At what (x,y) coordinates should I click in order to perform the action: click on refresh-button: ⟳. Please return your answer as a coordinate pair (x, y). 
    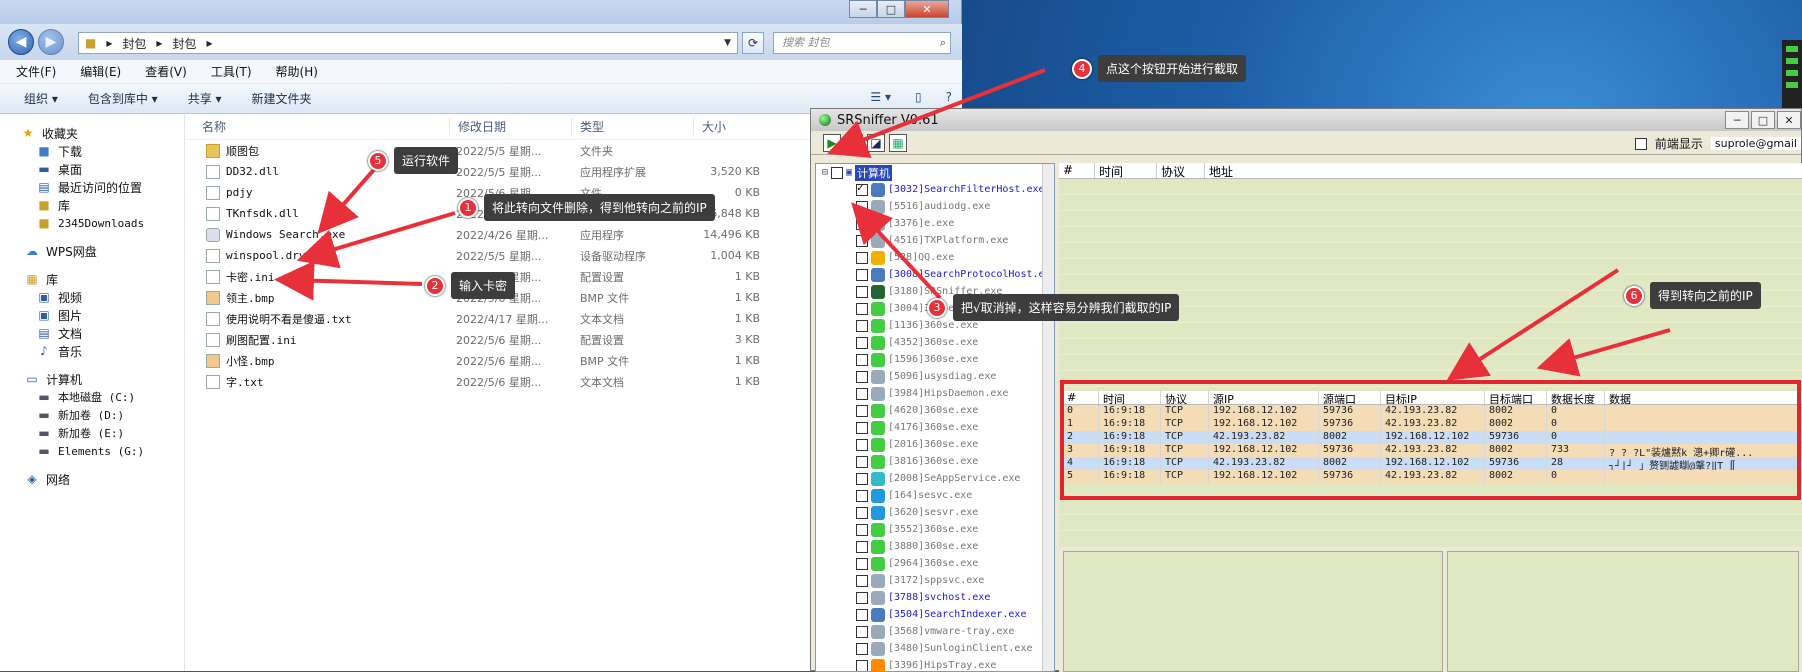
    Looking at the image, I should click on (753, 43).